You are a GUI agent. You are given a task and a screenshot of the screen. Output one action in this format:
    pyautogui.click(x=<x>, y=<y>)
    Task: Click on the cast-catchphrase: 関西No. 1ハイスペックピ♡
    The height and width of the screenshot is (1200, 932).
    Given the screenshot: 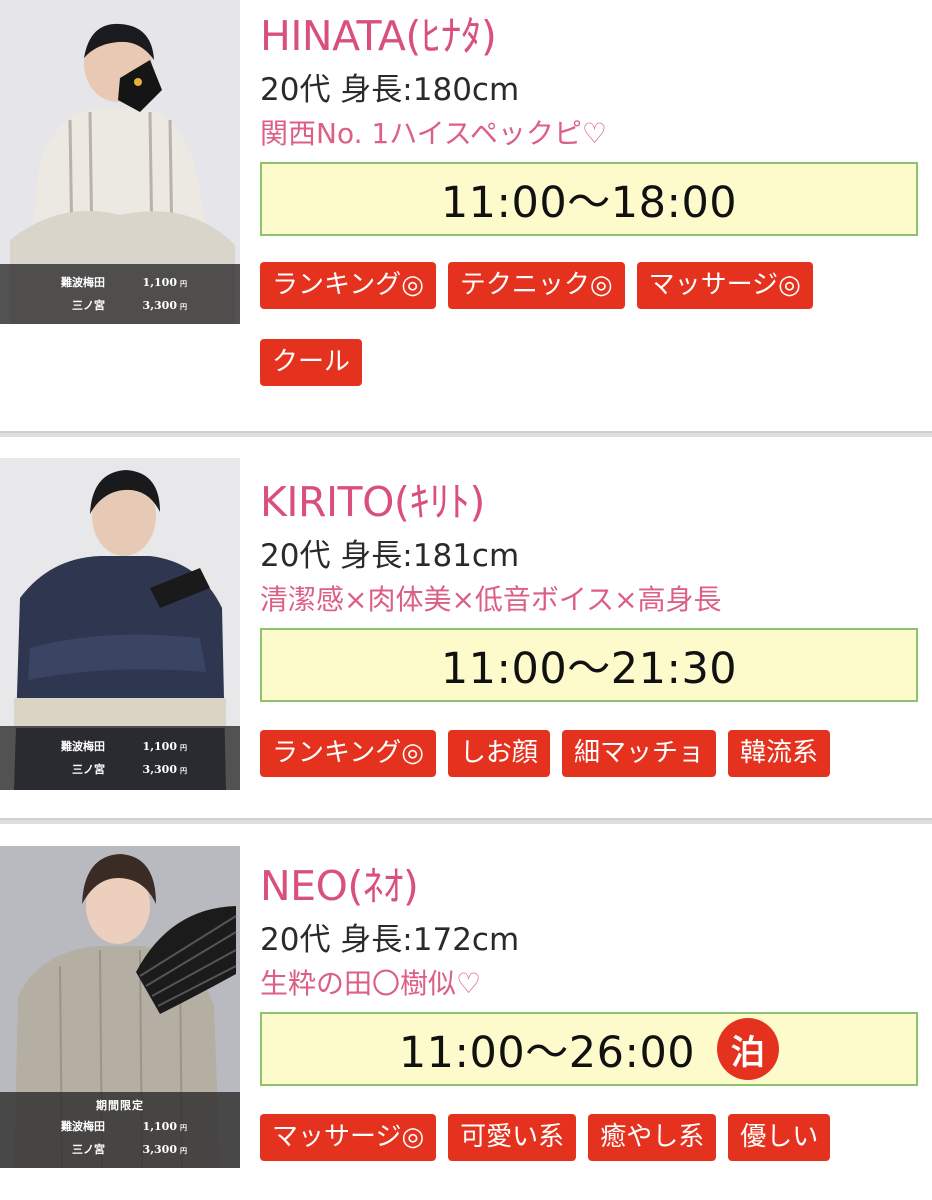 What is the action you would take?
    pyautogui.click(x=433, y=133)
    